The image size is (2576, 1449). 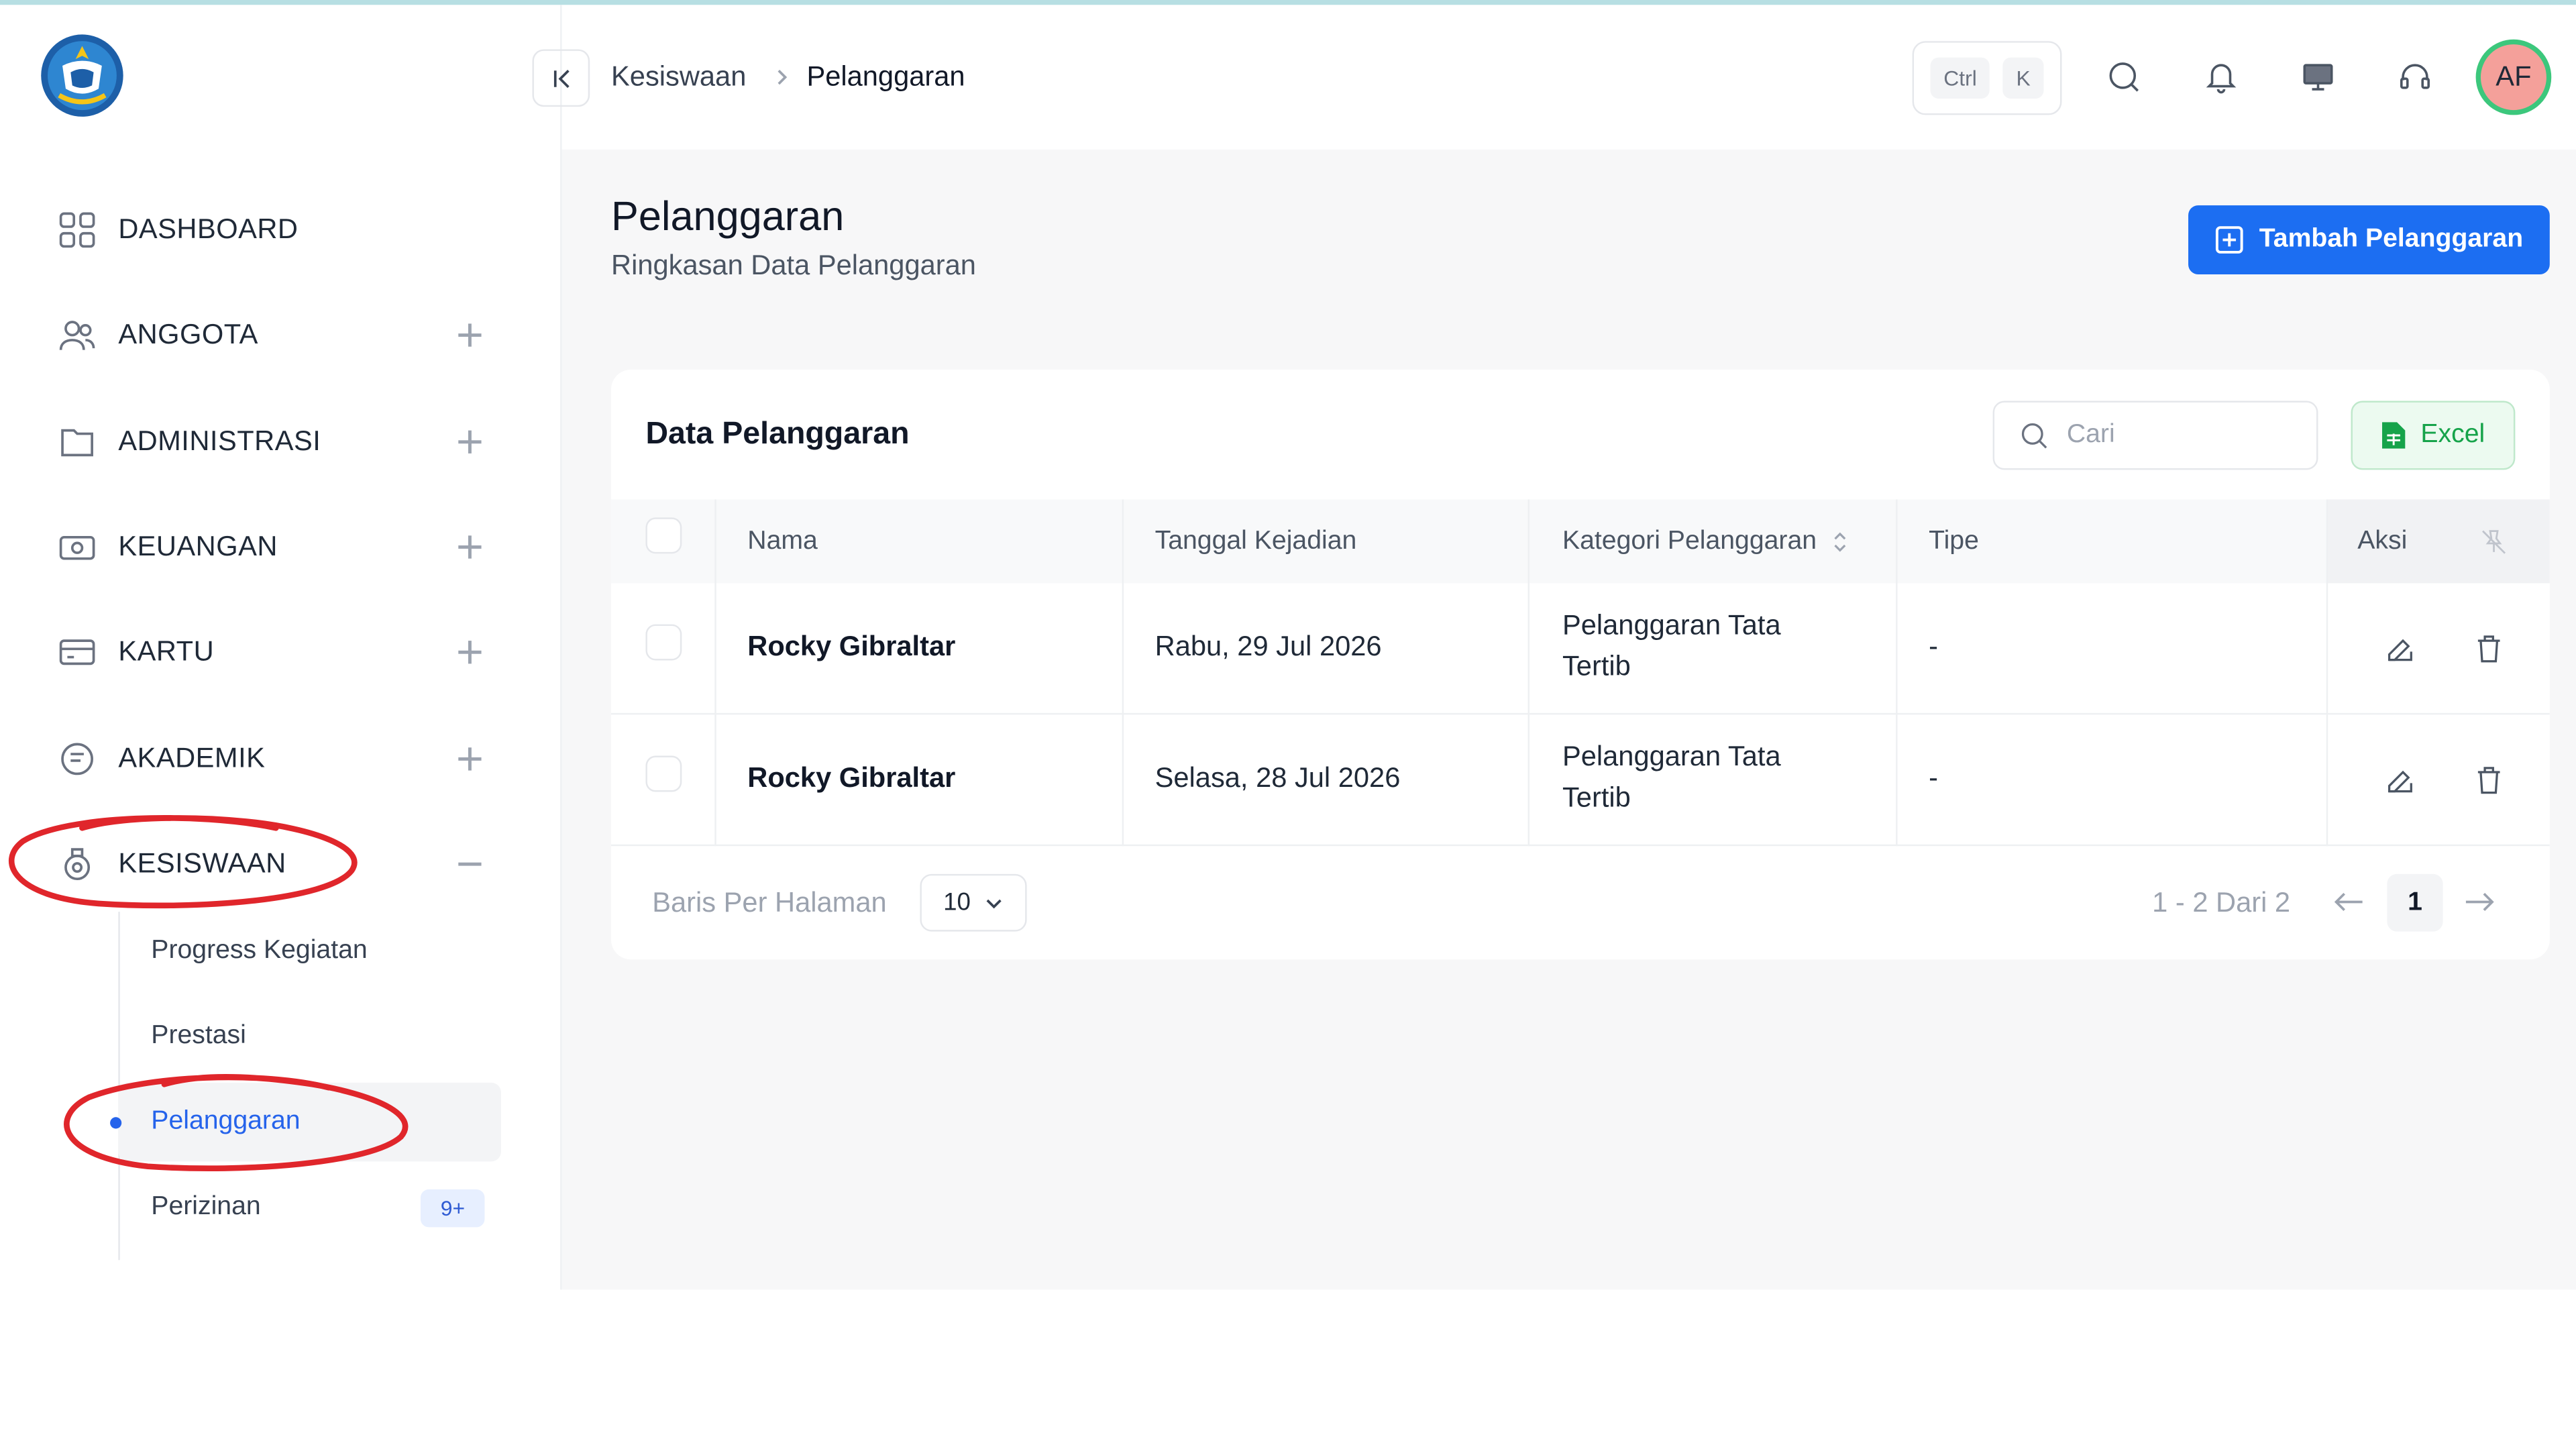 What do you see at coordinates (77, 864) in the screenshot?
I see `student-icon` at bounding box center [77, 864].